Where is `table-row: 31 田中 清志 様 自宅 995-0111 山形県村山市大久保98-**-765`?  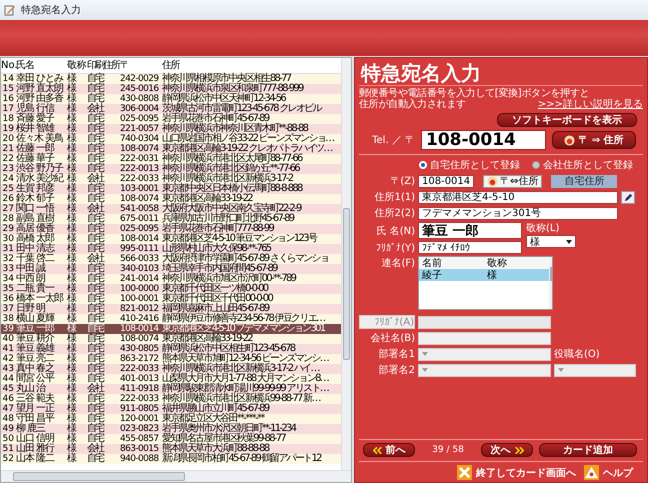
table-row: 31 田中 清志 様 自宅 995-0111 山形県村山市大久保98-**-765 is located at coordinates (171, 249).